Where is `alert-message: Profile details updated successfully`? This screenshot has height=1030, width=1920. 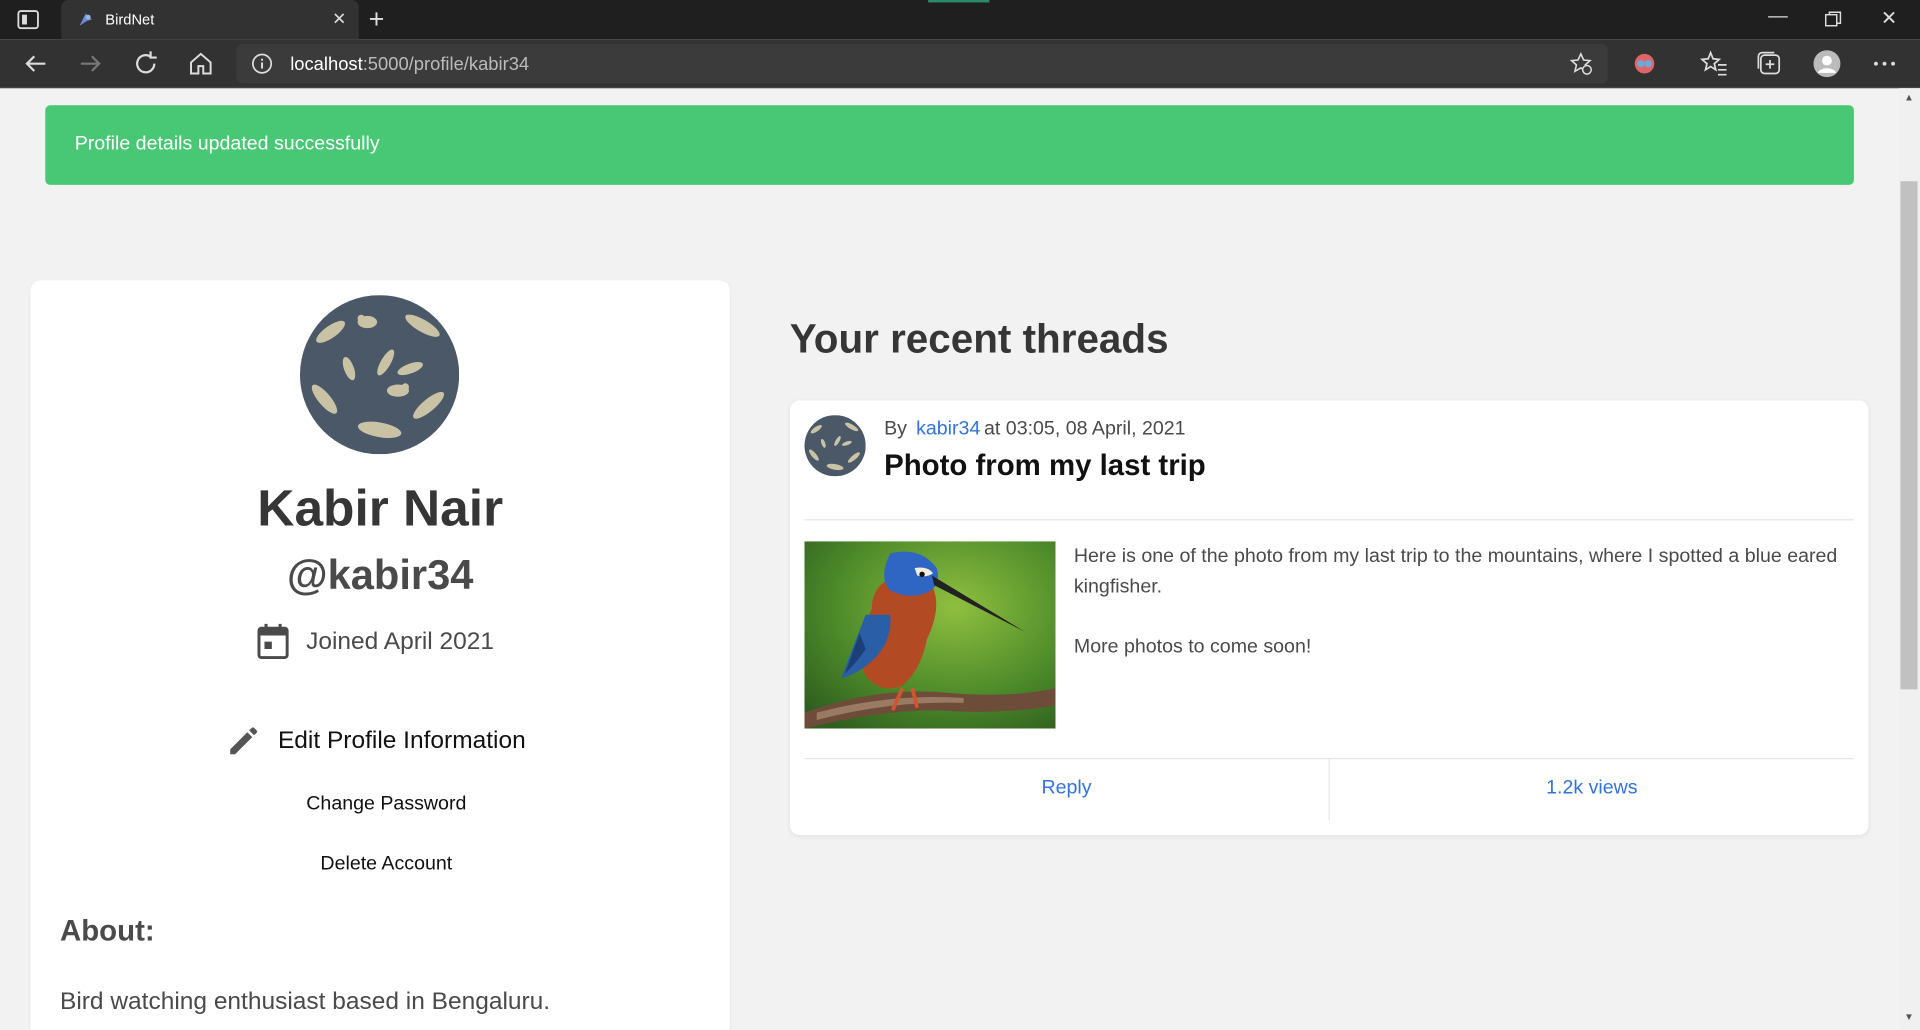
alert-message: Profile details updated successfully is located at coordinates (227, 144).